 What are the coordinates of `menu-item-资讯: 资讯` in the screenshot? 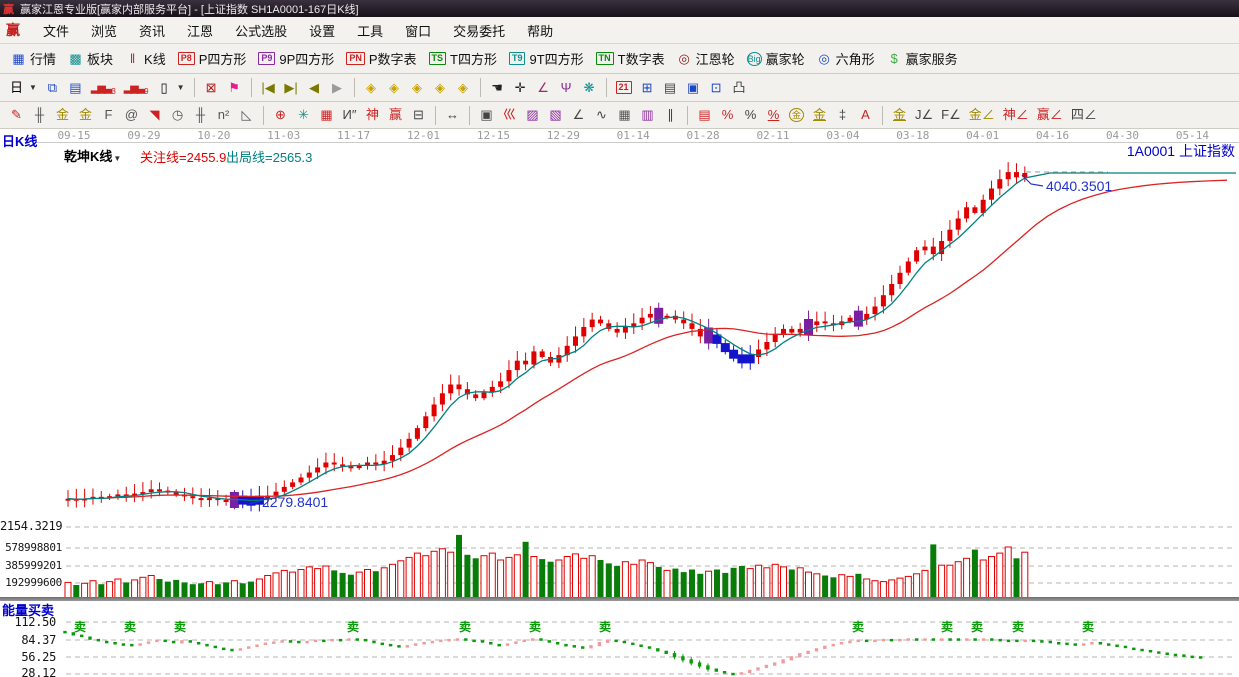 It's located at (152, 31).